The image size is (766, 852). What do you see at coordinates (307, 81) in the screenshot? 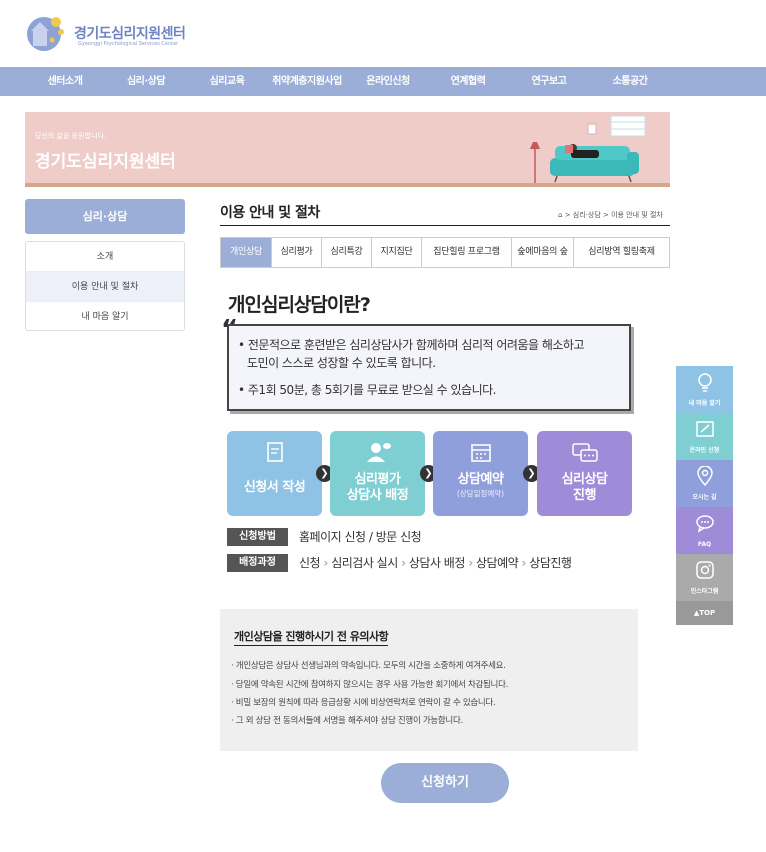
I see `nav-item-vulnerable-support: 취약계층지원사업` at bounding box center [307, 81].